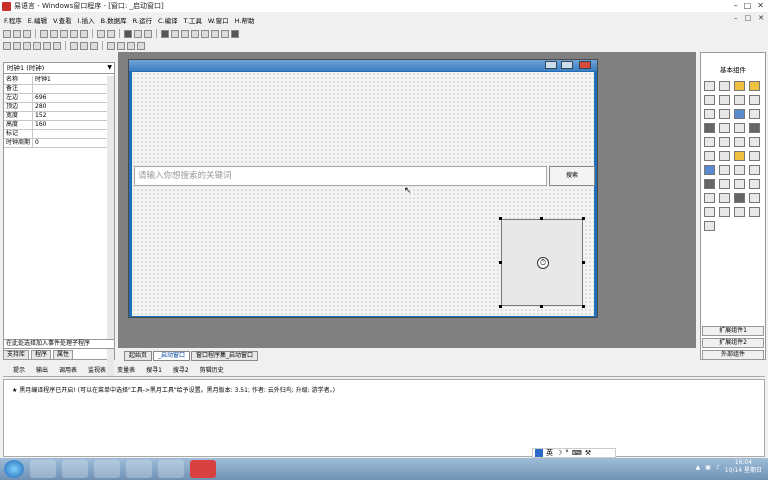  I want to click on redo-icon, so click(84, 33).